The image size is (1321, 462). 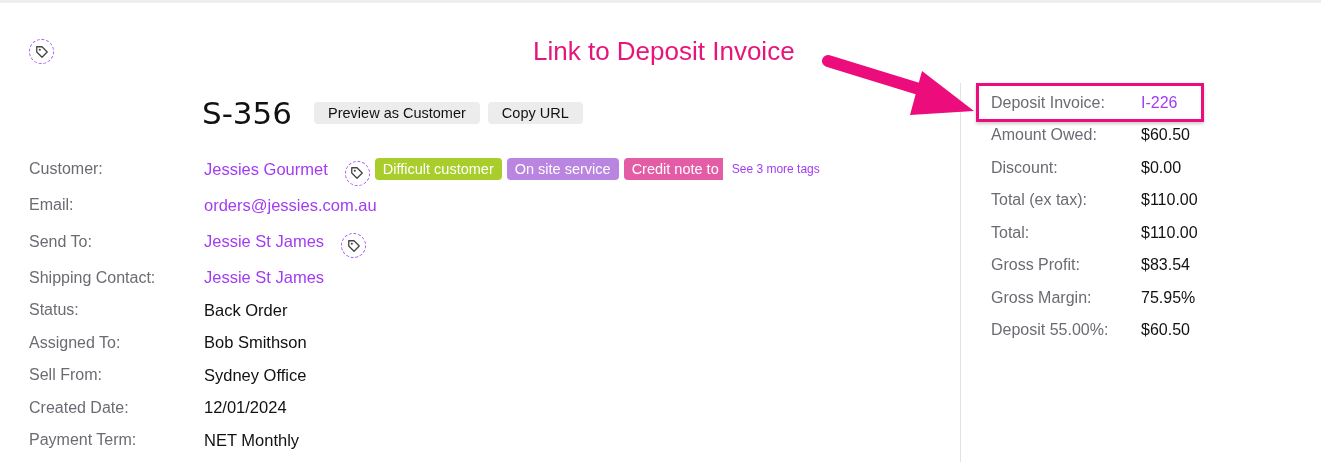 I want to click on tag-chip: On site service, so click(x=562, y=169).